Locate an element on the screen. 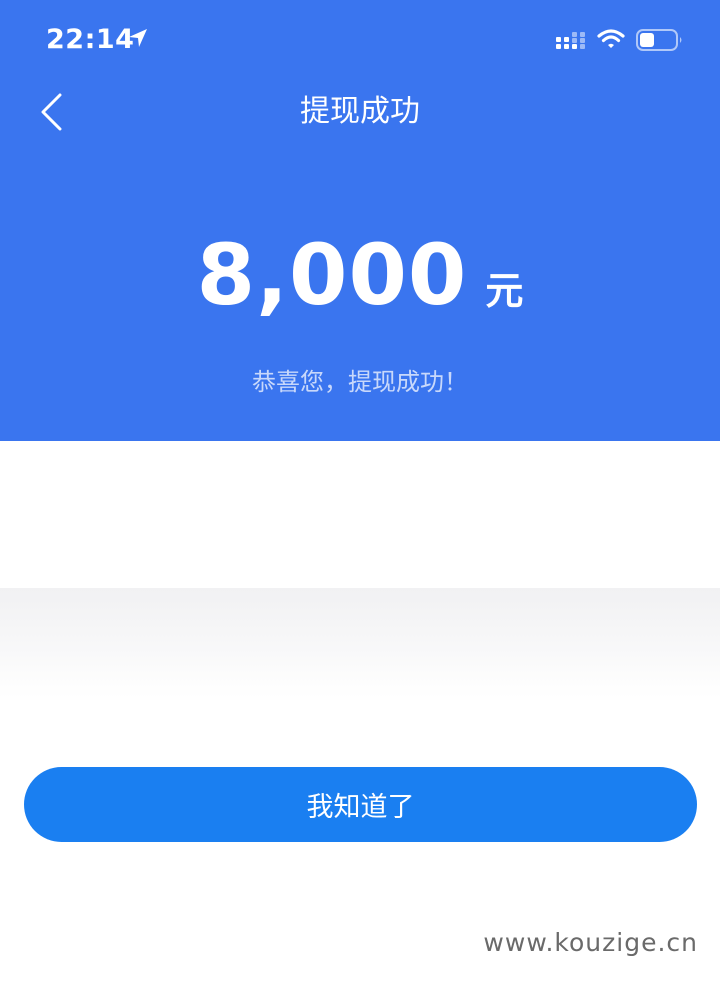  amount-unit: 元 is located at coordinates (504, 291).